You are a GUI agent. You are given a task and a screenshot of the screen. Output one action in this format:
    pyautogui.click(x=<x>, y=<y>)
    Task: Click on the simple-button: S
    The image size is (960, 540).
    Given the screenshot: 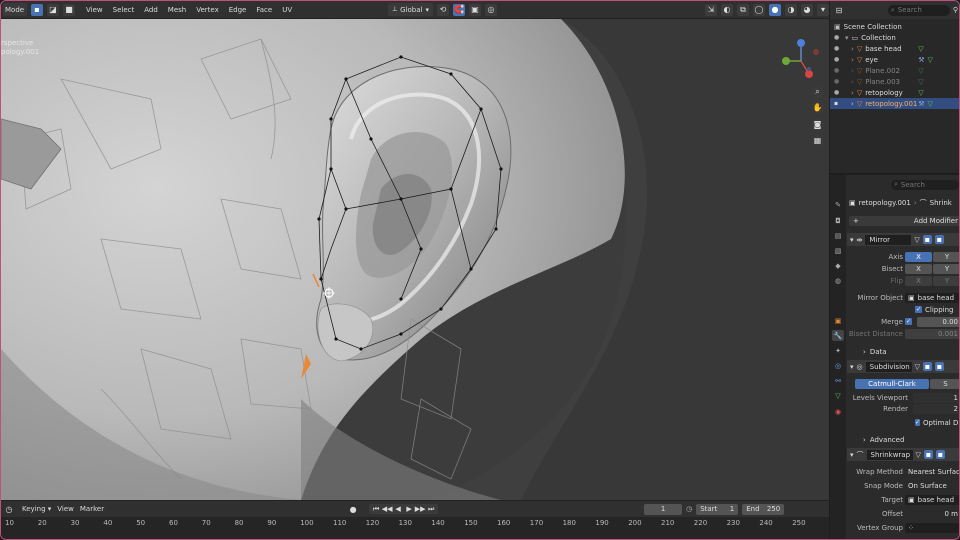 What is the action you would take?
    pyautogui.click(x=944, y=383)
    